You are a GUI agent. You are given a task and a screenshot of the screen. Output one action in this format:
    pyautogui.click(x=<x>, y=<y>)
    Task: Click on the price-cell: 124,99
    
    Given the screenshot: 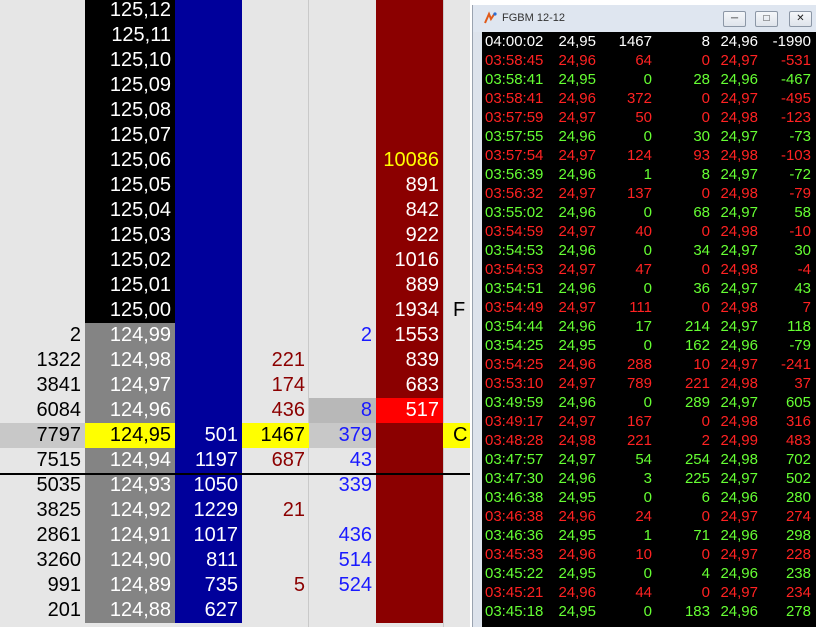 What is the action you would take?
    pyautogui.click(x=130, y=335)
    